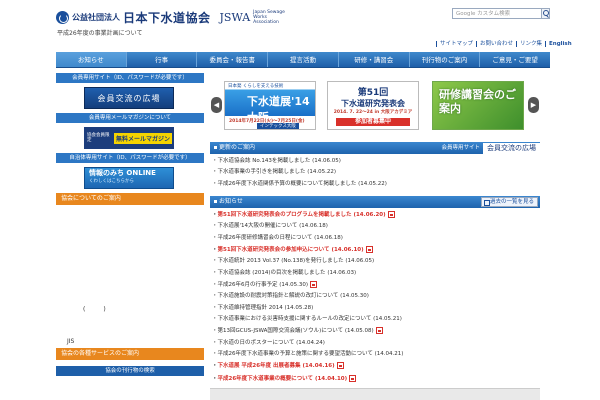  What do you see at coordinates (377, 273) in the screenshot?
I see `news-item: 下水道協会誌 (2014)の目次を掲載しました (14.06.03)` at bounding box center [377, 273].